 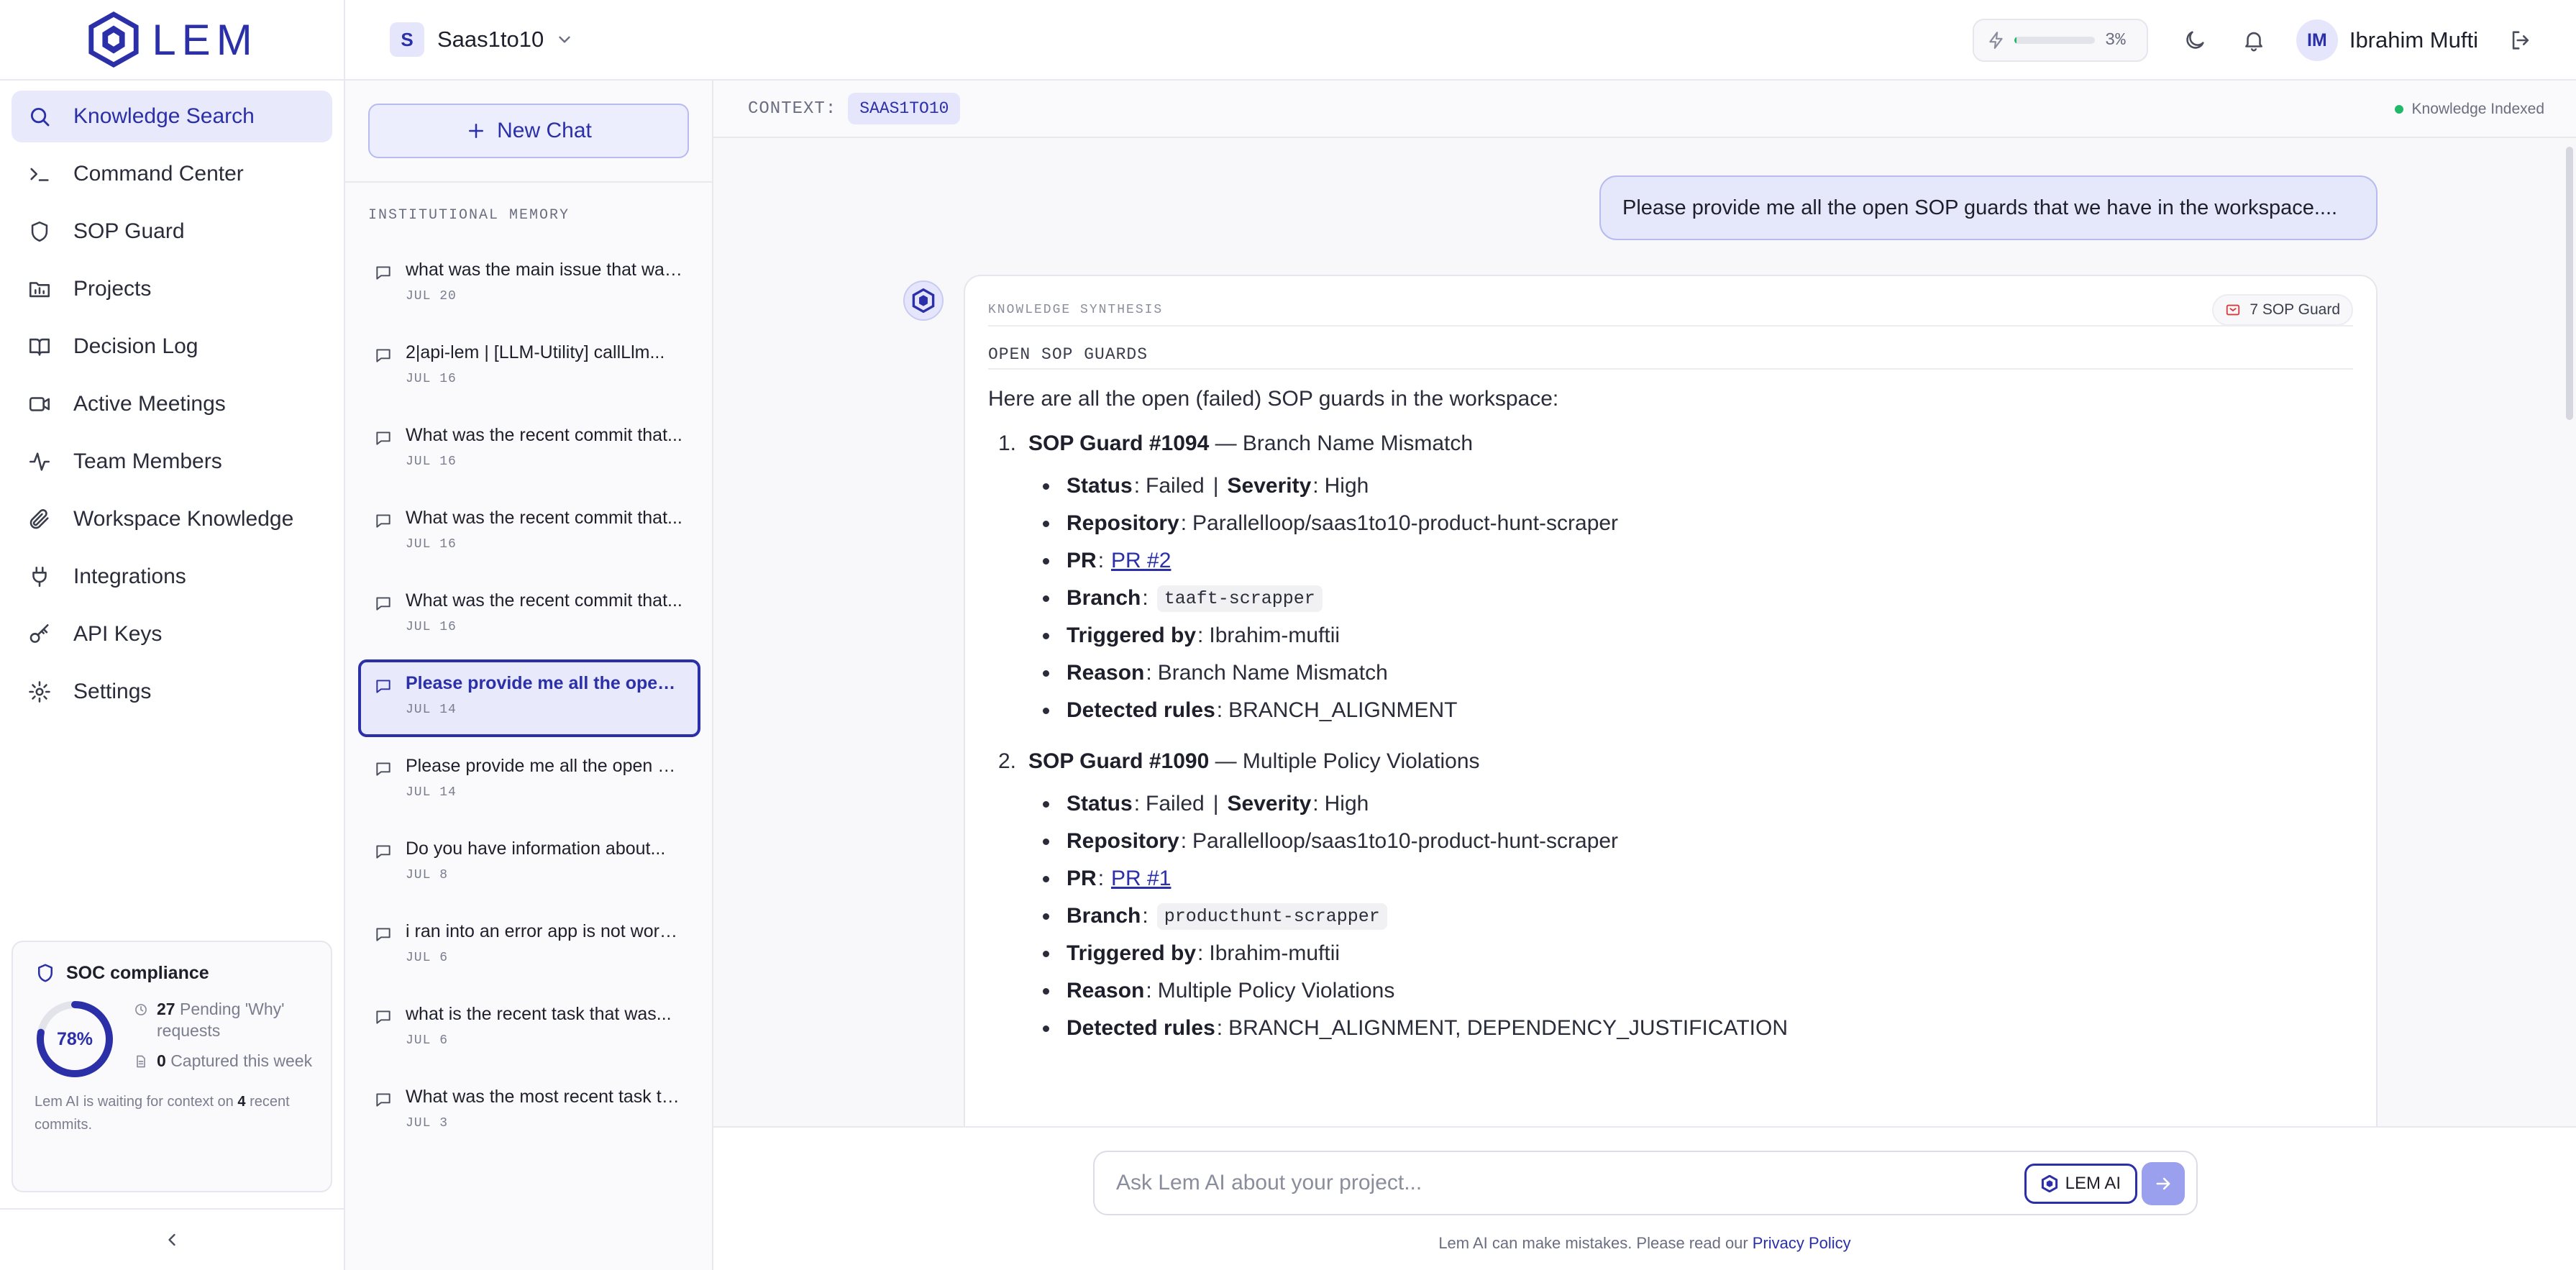 What do you see at coordinates (1175, 804) in the screenshot?
I see `status-value: Failed` at bounding box center [1175, 804].